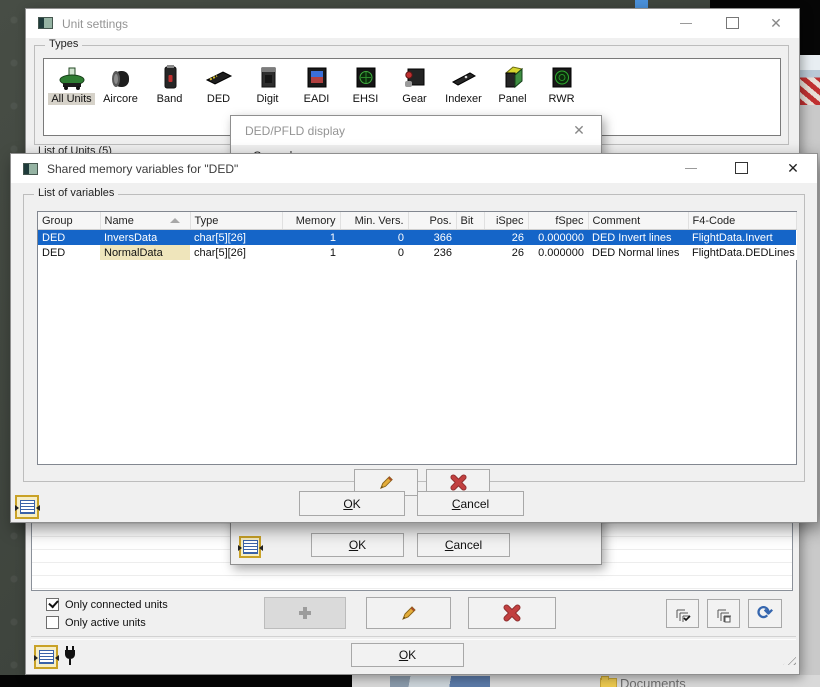  I want to click on col-header-group: Group, so click(69, 221).